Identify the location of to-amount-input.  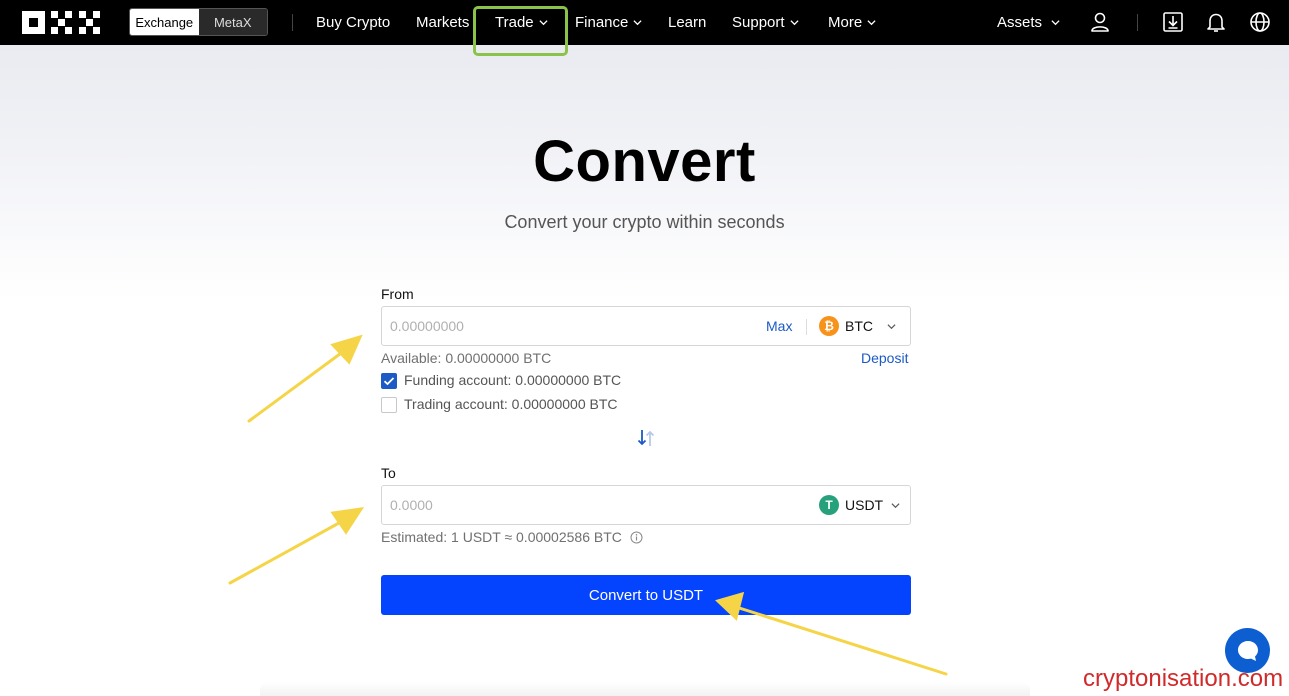
(570, 505).